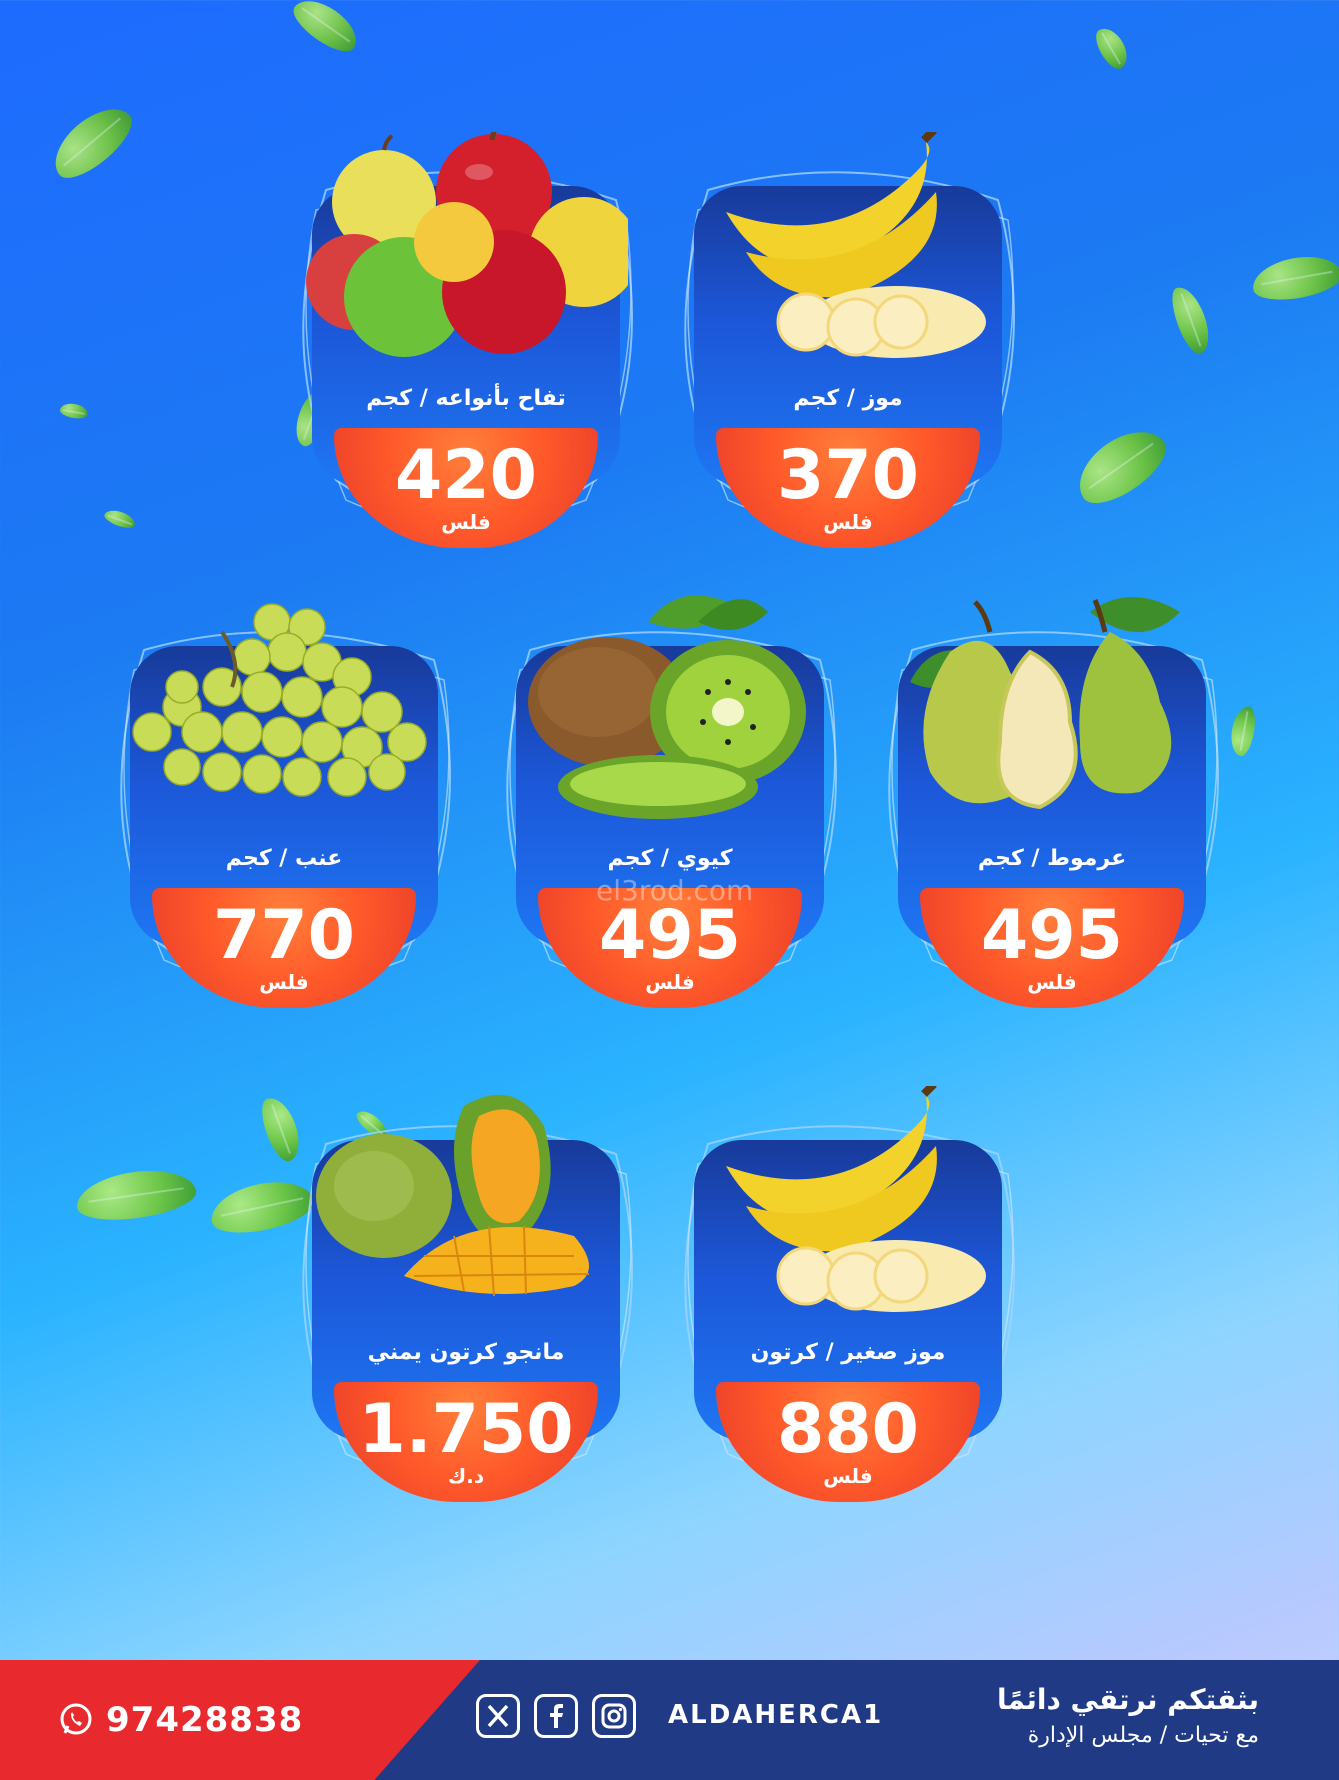 The height and width of the screenshot is (1780, 1339). What do you see at coordinates (1128, 1699) in the screenshot?
I see `slogan-line1: بثقتكم نرتقي دائمًا` at bounding box center [1128, 1699].